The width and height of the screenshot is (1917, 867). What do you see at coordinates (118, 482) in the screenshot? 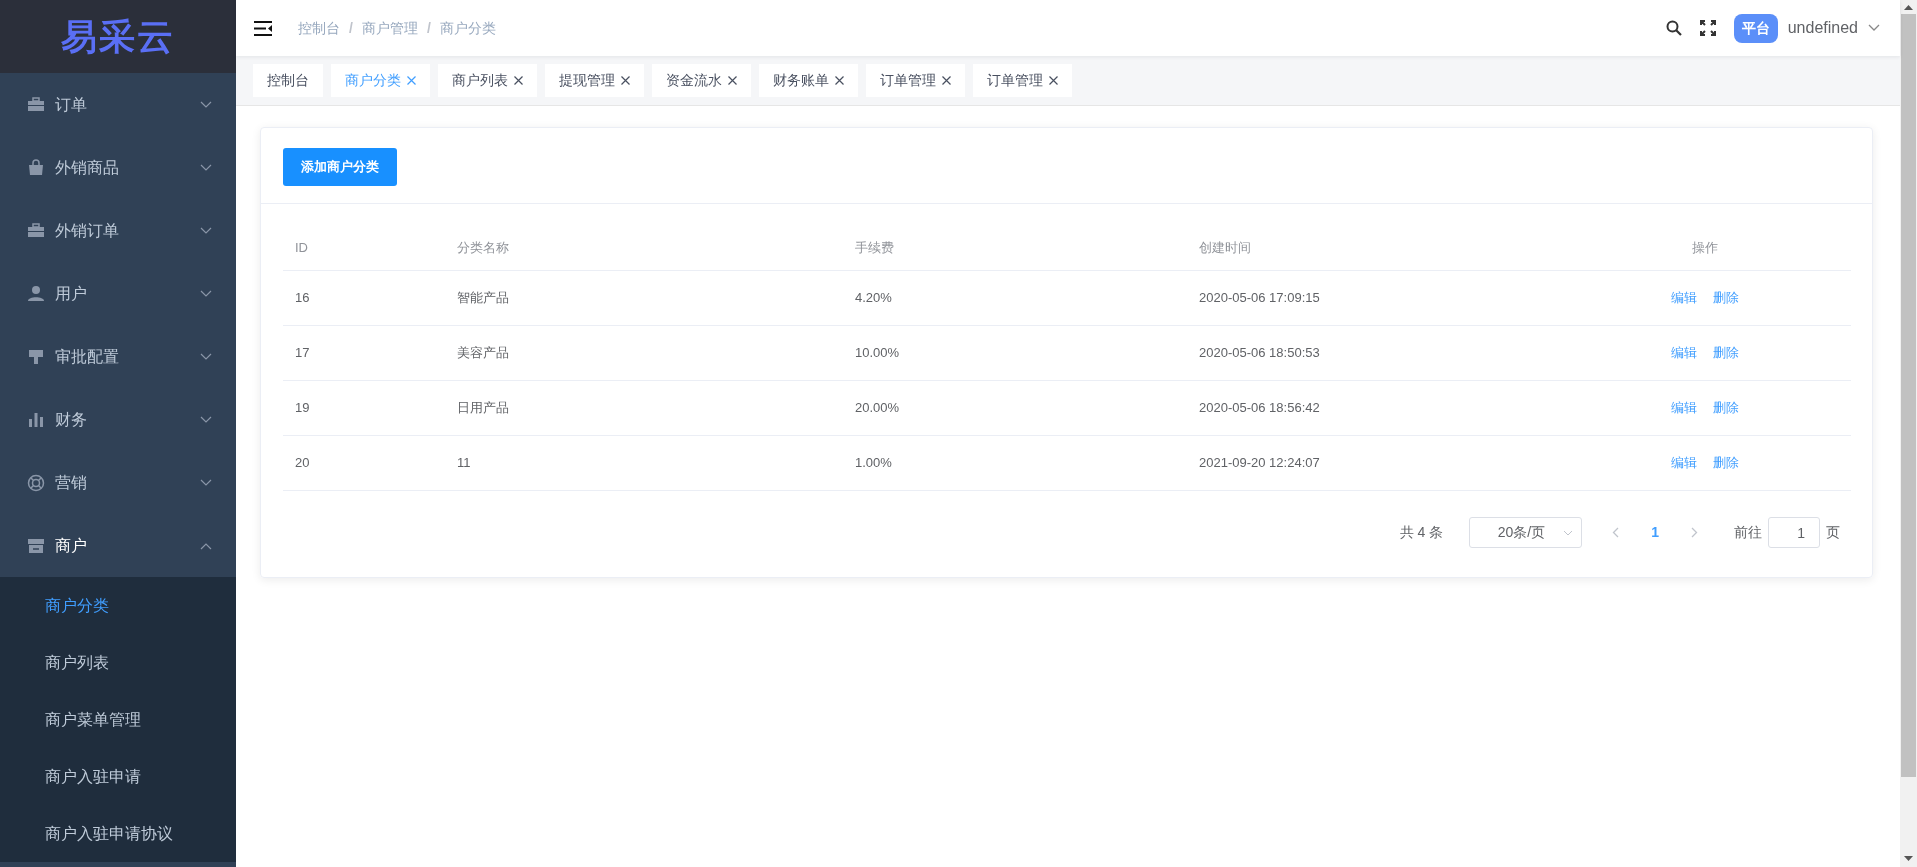
I see `sidebar-menu-item: 营销` at bounding box center [118, 482].